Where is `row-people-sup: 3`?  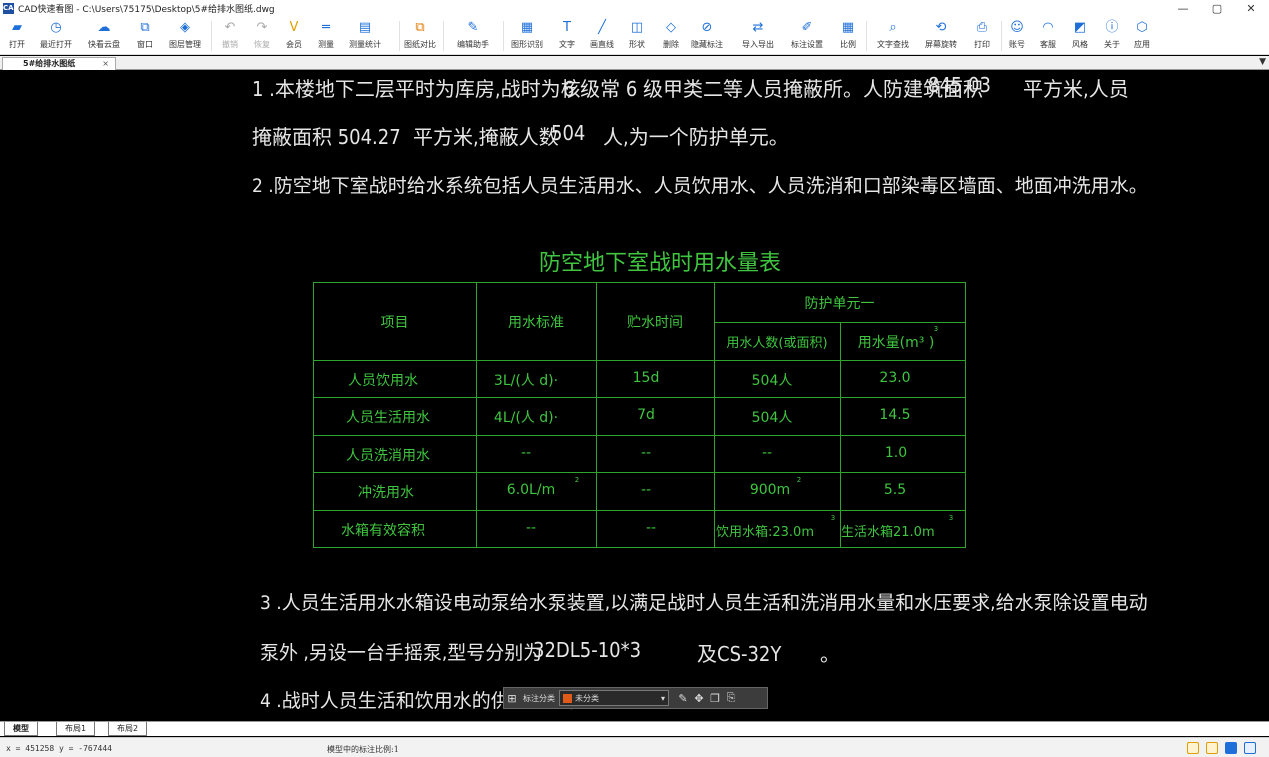
row-people-sup: 3 is located at coordinates (833, 518).